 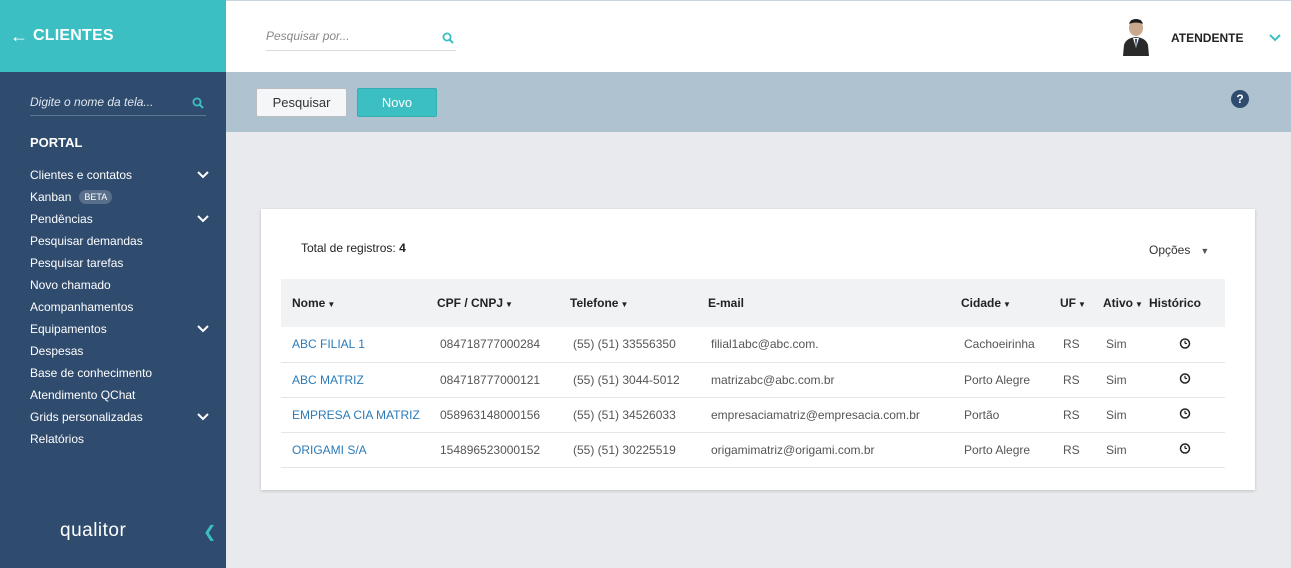 What do you see at coordinates (624, 344) in the screenshot?
I see `cell-telefone: (55) (51) 33556350` at bounding box center [624, 344].